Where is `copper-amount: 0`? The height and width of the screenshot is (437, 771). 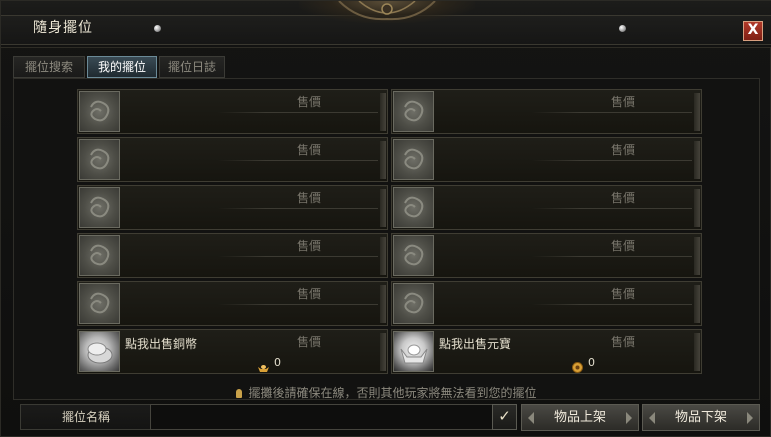
copper-amount: 0 is located at coordinates (277, 362).